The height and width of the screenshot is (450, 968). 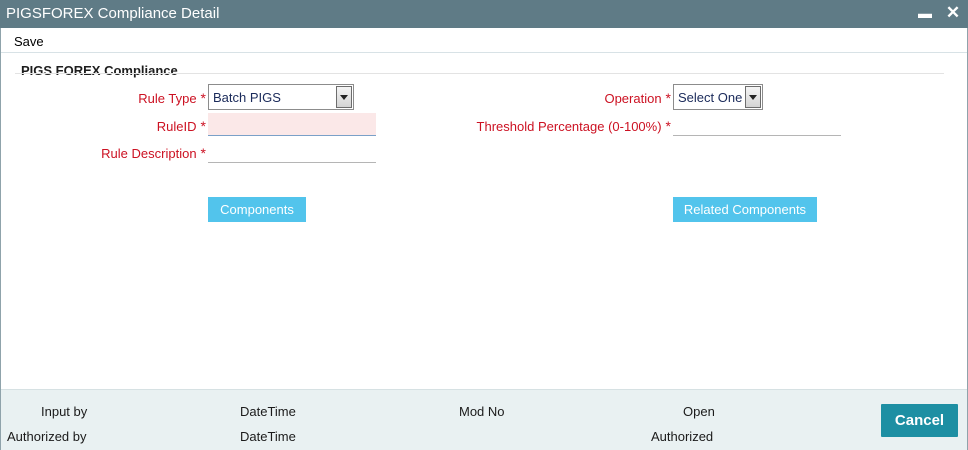 What do you see at coordinates (268, 411) in the screenshot?
I see `input-datetime-label: DateTime` at bounding box center [268, 411].